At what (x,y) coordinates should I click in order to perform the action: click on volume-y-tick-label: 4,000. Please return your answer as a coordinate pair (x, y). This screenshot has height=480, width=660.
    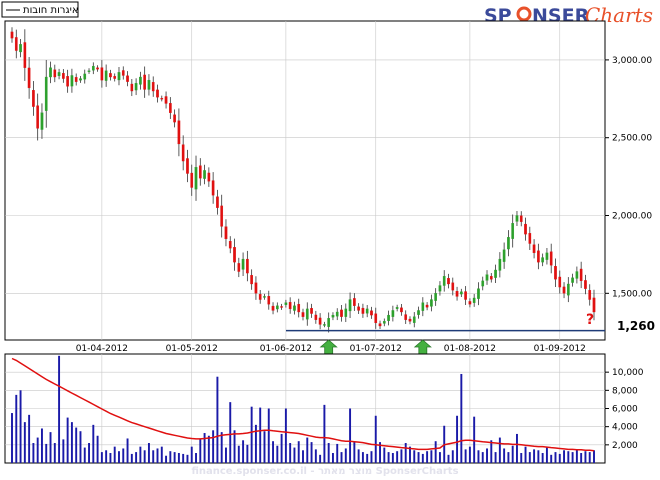
    Looking at the image, I should click on (625, 428).